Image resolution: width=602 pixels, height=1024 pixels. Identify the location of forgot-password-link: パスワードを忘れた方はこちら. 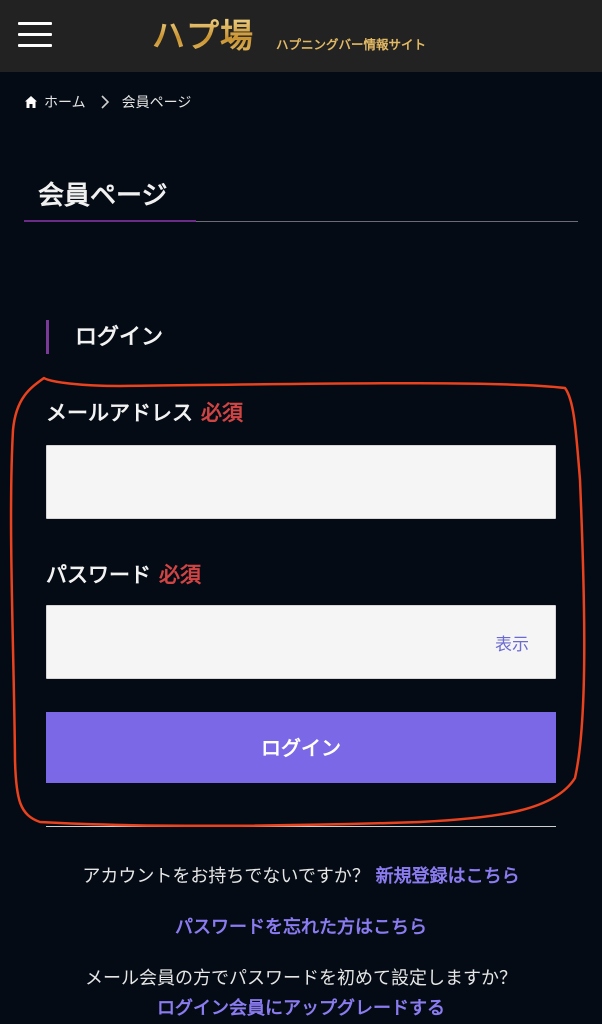
(301, 927).